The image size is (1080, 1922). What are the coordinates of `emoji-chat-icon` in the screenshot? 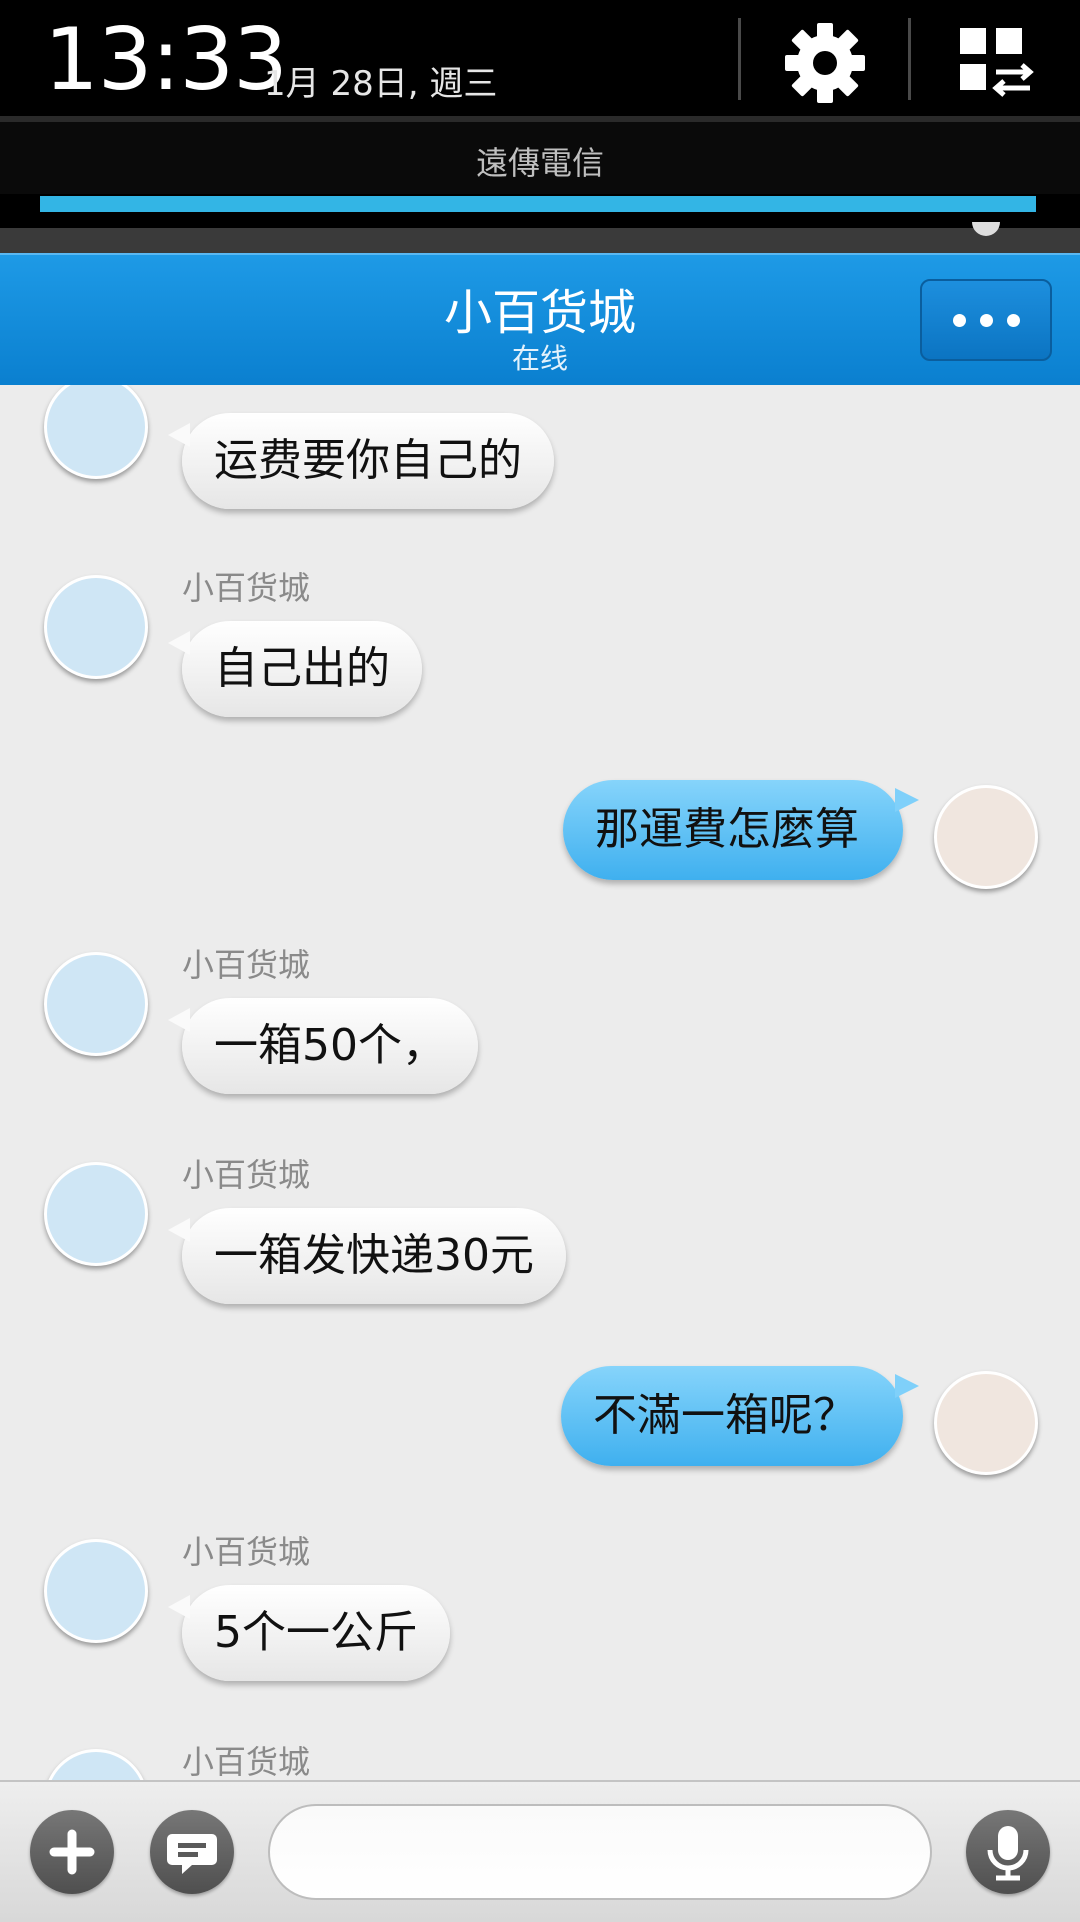 It's located at (192, 1854).